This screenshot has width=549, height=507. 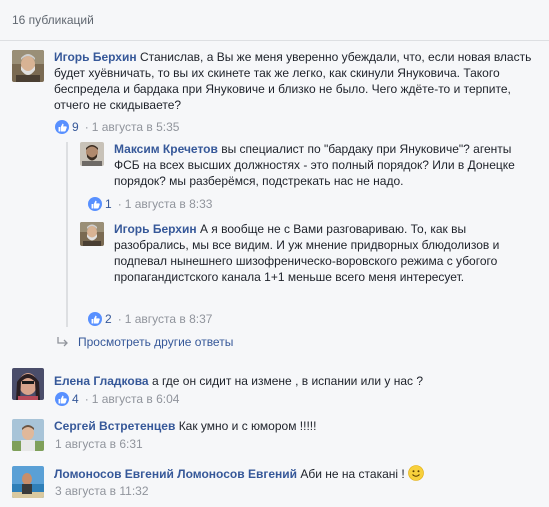 What do you see at coordinates (136, 127) in the screenshot?
I see `comment-date: 1 августа в 5:35` at bounding box center [136, 127].